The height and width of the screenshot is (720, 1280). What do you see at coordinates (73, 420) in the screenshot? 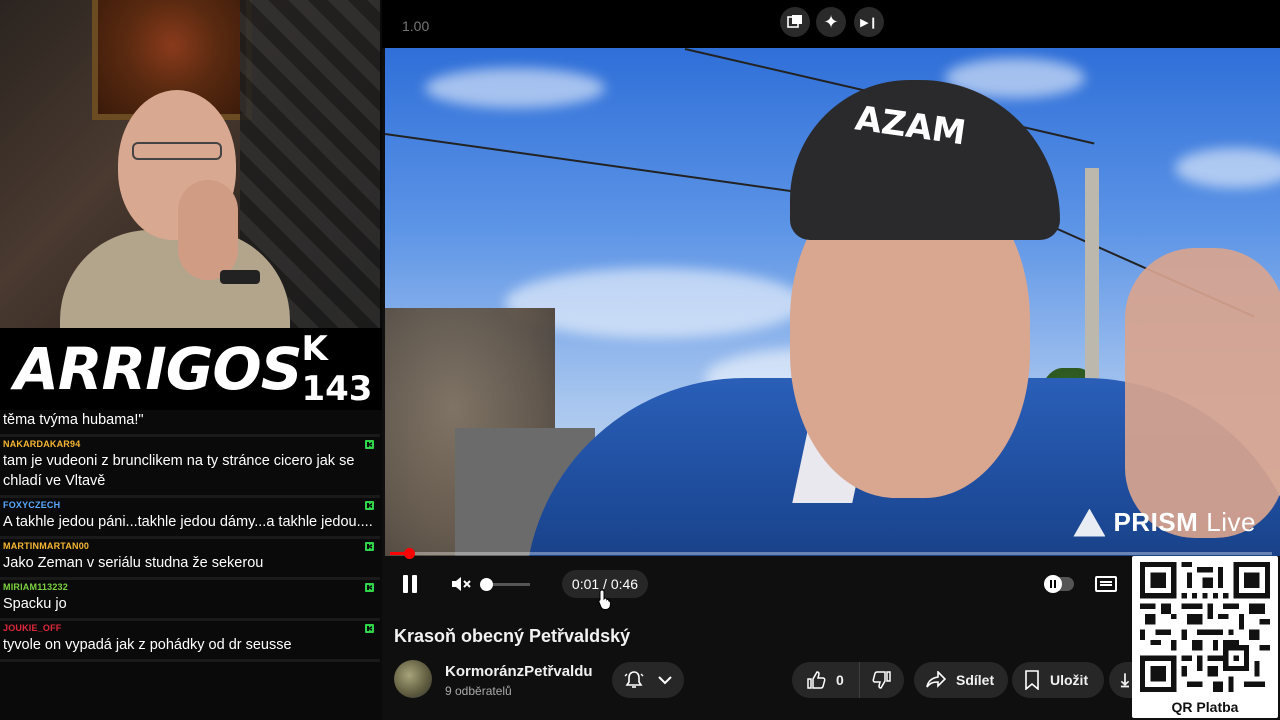
I see `chat-message-text: těma tvýma hubama!"` at bounding box center [73, 420].